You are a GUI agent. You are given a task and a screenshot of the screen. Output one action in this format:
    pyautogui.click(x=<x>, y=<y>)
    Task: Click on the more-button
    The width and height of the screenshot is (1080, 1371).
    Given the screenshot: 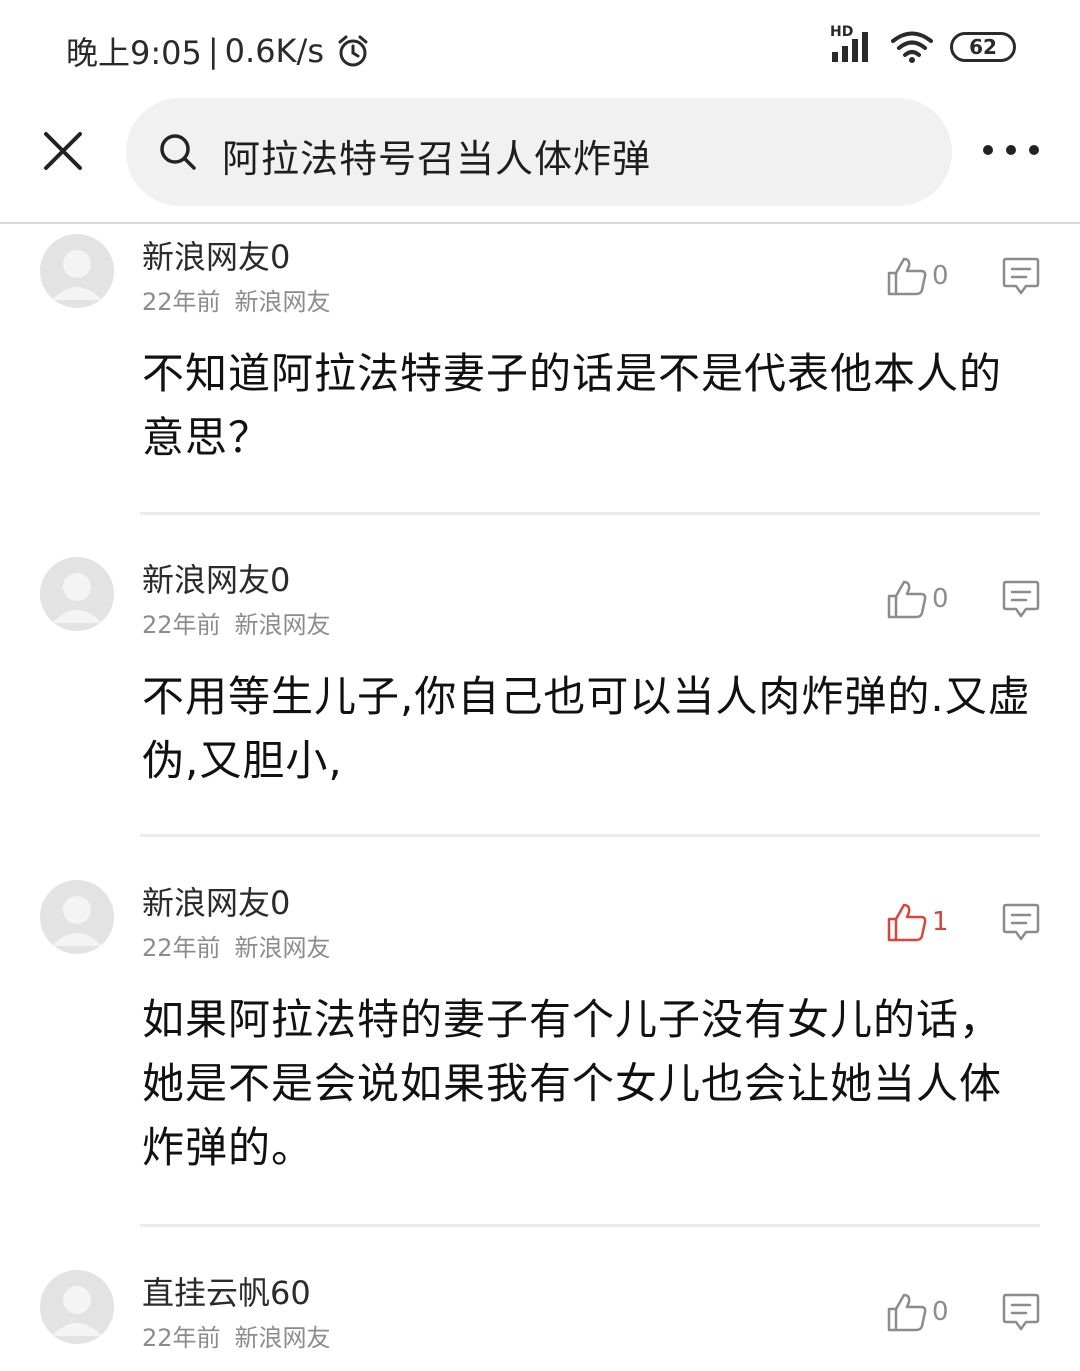 What is the action you would take?
    pyautogui.click(x=1011, y=150)
    